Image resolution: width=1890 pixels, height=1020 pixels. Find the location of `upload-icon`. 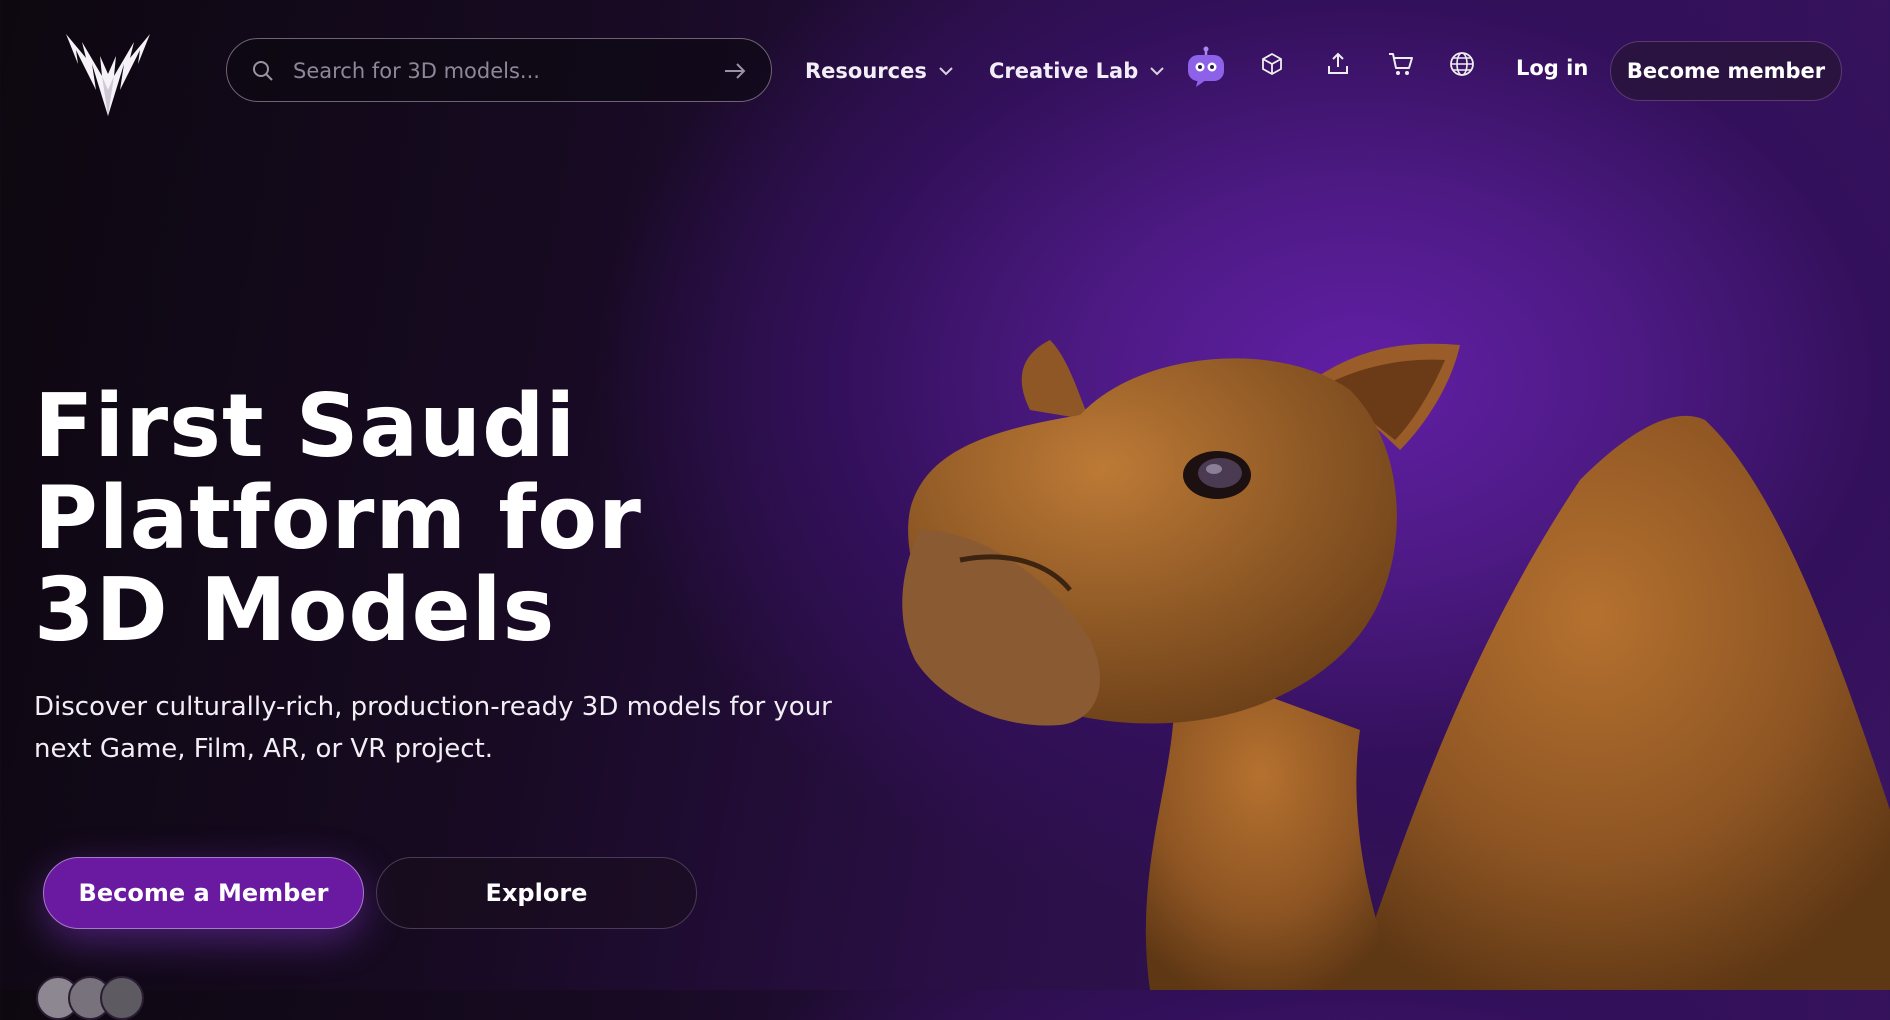

upload-icon is located at coordinates (1338, 63).